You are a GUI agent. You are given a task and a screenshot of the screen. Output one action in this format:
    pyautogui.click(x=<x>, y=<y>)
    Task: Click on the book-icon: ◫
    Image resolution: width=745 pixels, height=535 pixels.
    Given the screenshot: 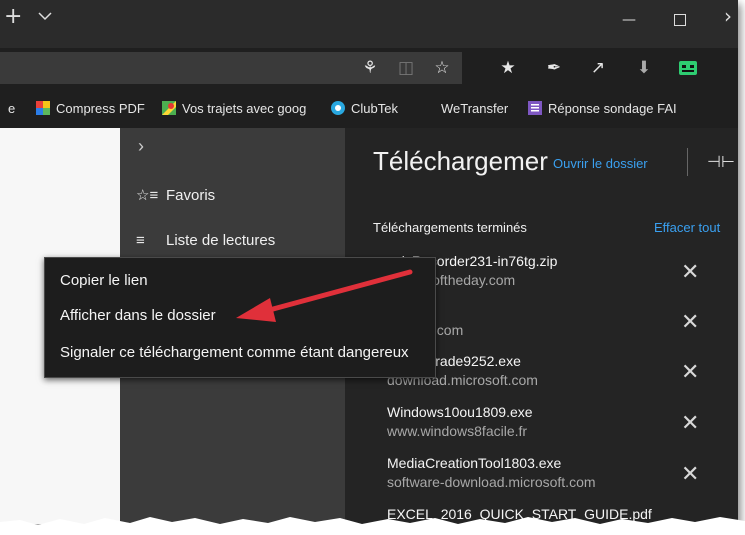 What is the action you would take?
    pyautogui.click(x=406, y=68)
    